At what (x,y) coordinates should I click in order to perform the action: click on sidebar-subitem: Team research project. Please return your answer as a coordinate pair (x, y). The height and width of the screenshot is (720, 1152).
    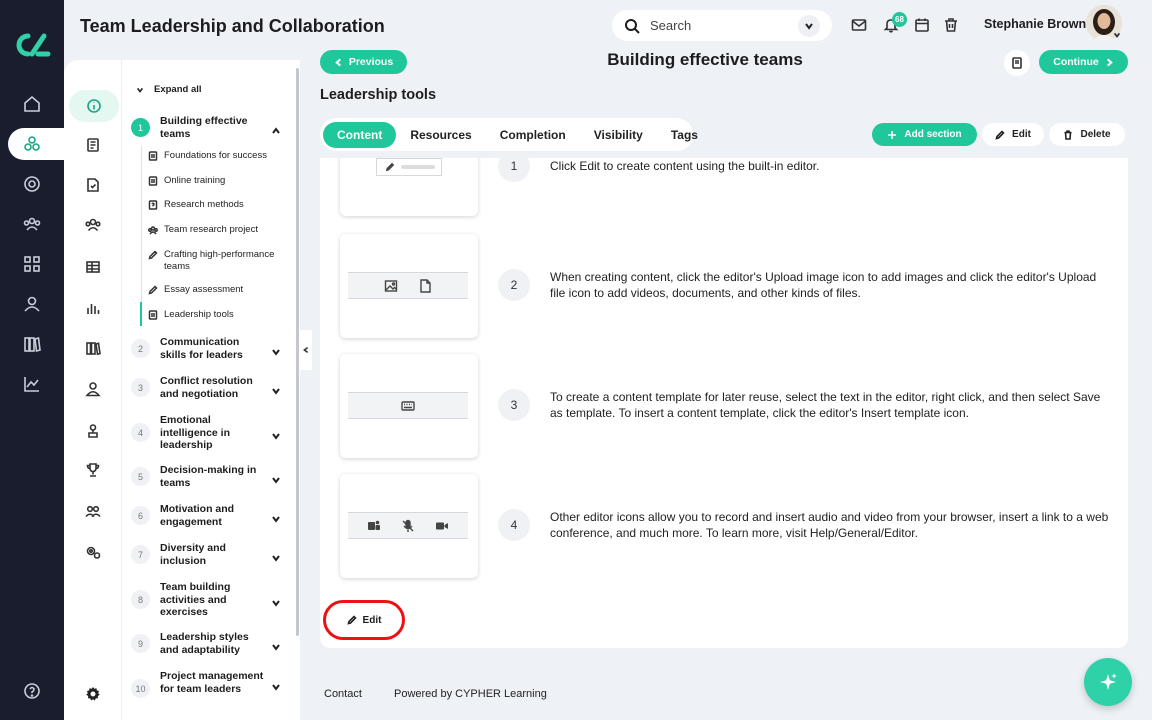
    Looking at the image, I should click on (219, 230).